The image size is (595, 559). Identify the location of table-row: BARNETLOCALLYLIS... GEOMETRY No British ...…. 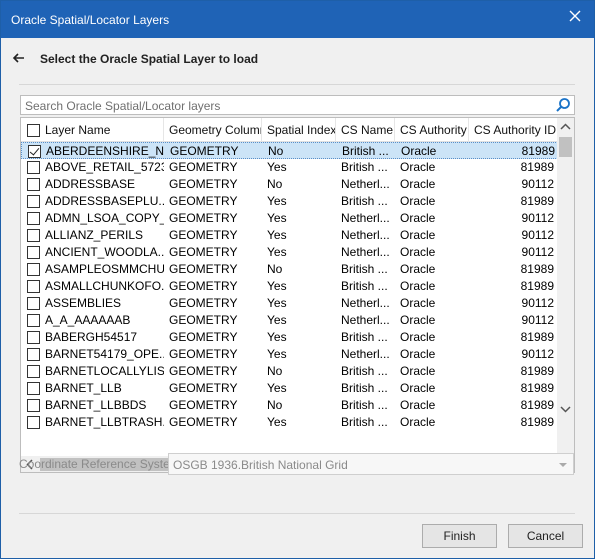
(289, 371).